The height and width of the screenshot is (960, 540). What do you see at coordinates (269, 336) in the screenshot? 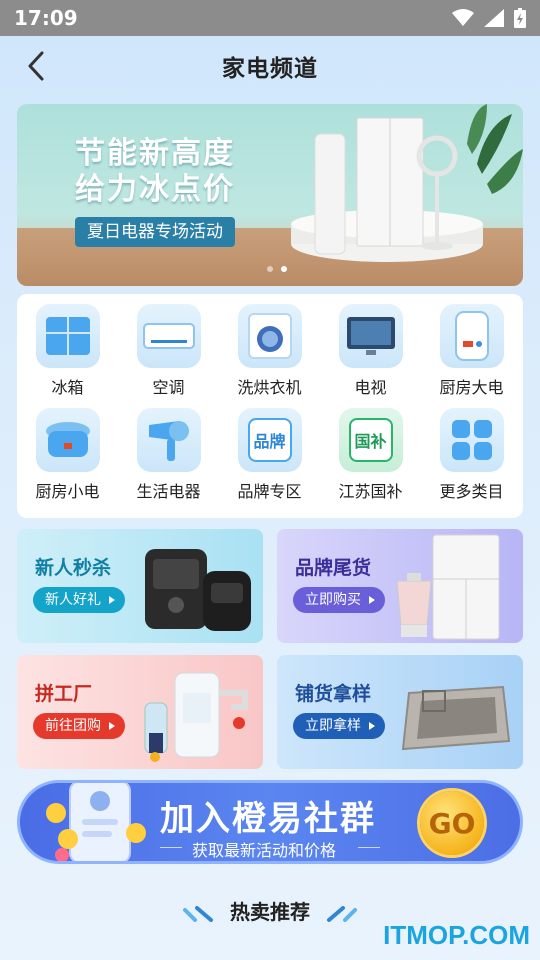
I see `washing-machine-icon` at bounding box center [269, 336].